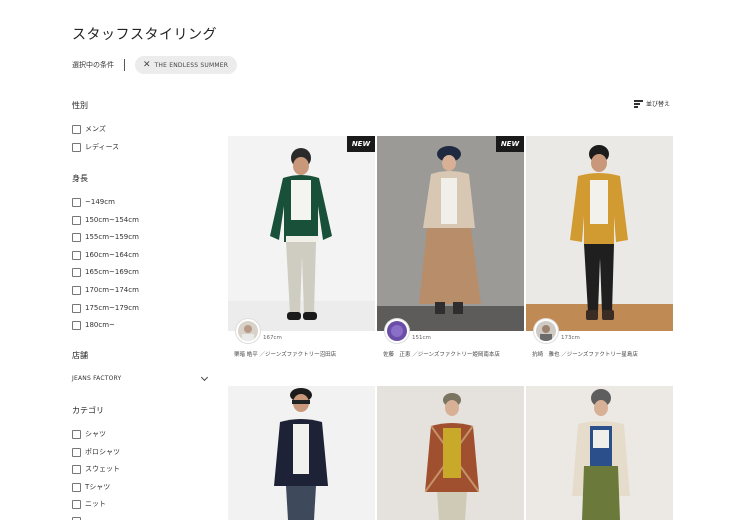 The width and height of the screenshot is (750, 520). I want to click on checkbox-row: ニット, so click(89, 504).